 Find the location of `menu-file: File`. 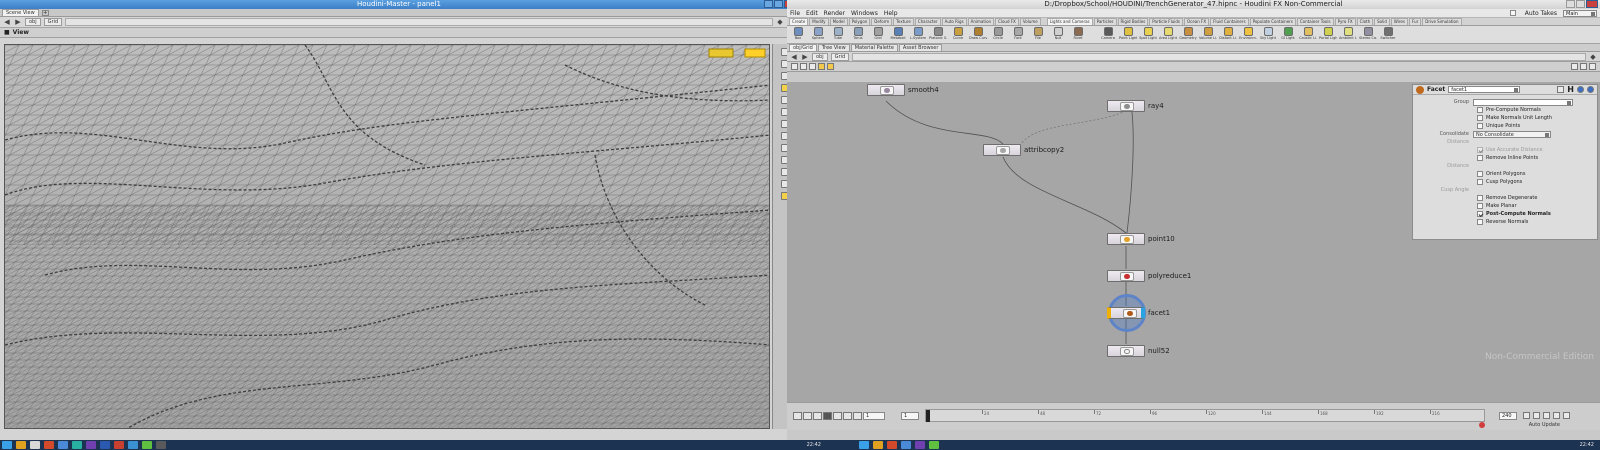

menu-file: File is located at coordinates (795, 13).